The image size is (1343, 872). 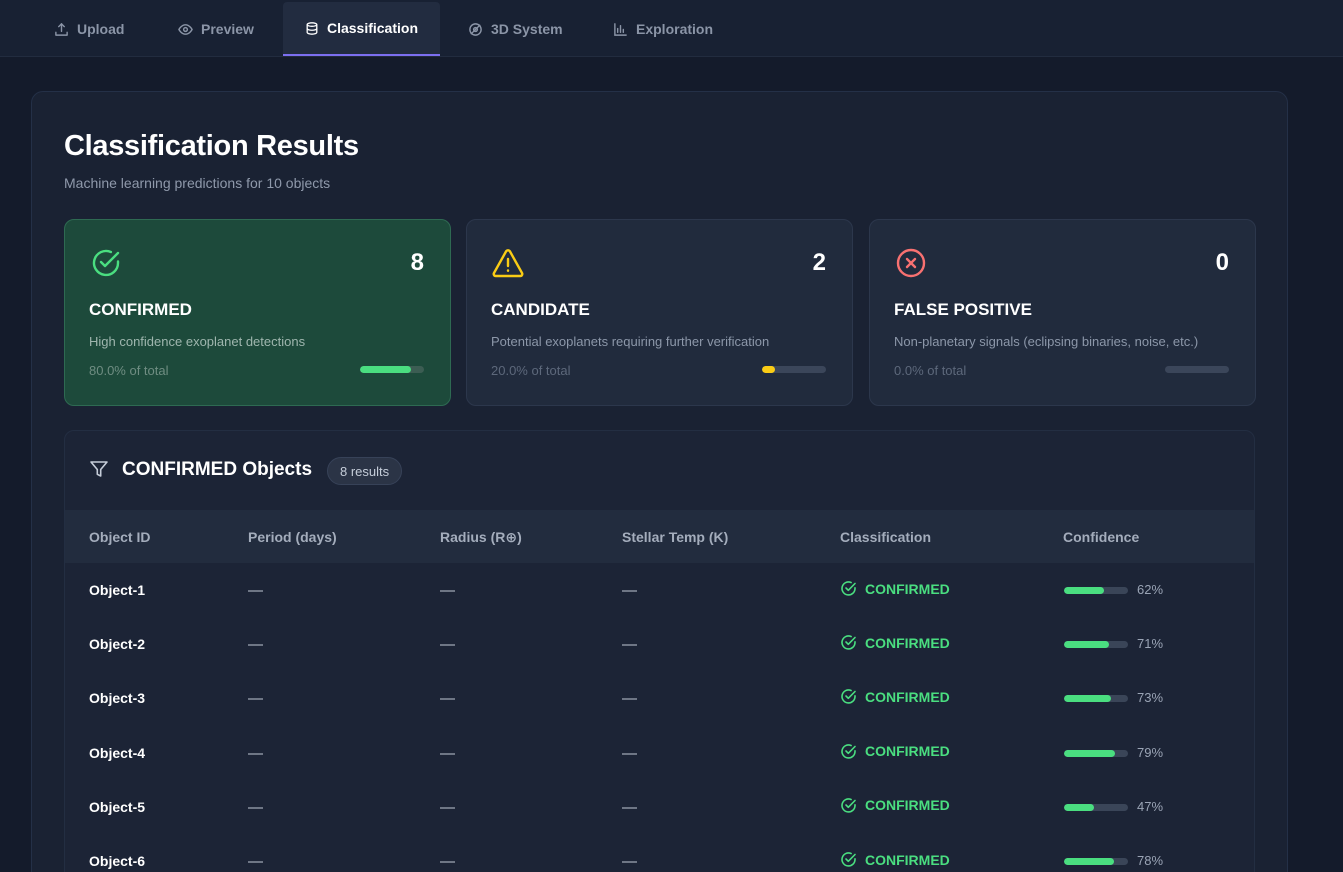 I want to click on tab-exploration: Exploration, so click(x=663, y=29).